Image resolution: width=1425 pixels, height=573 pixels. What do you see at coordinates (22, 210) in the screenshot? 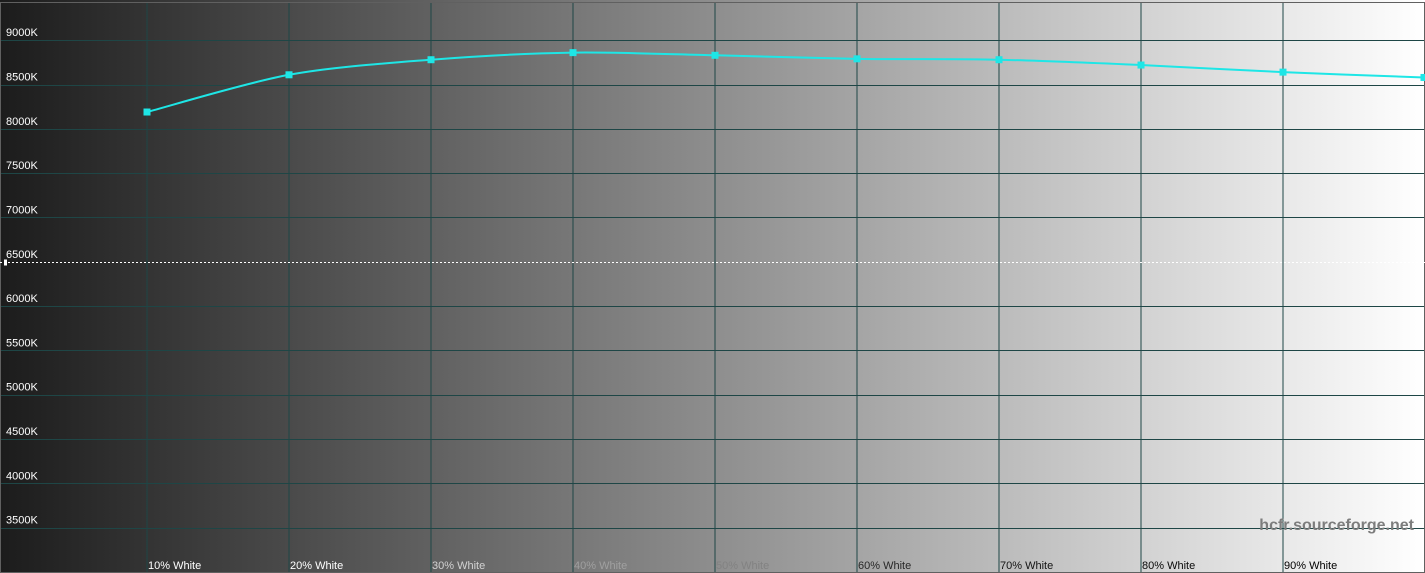
I see `y-tick-label: 7000K` at bounding box center [22, 210].